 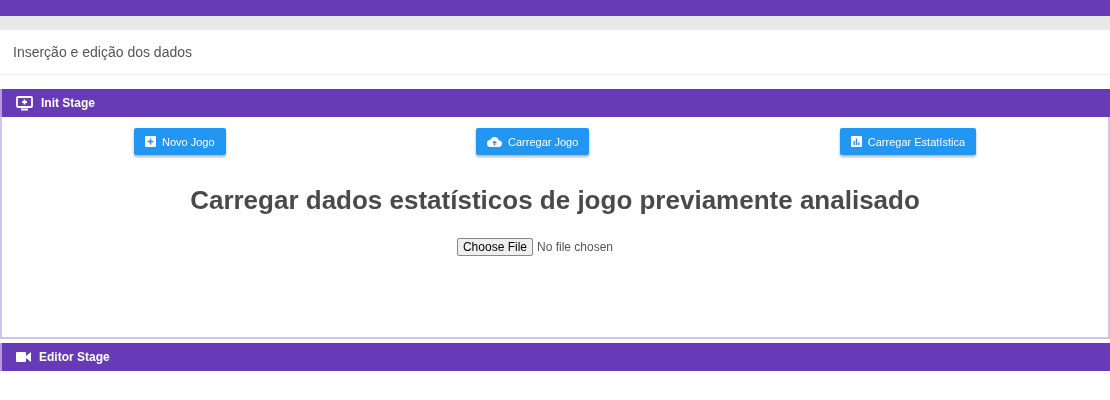 What do you see at coordinates (555, 200) in the screenshot?
I see `section-heading: Carregar dados estatísticos de jogo previamente analisado` at bounding box center [555, 200].